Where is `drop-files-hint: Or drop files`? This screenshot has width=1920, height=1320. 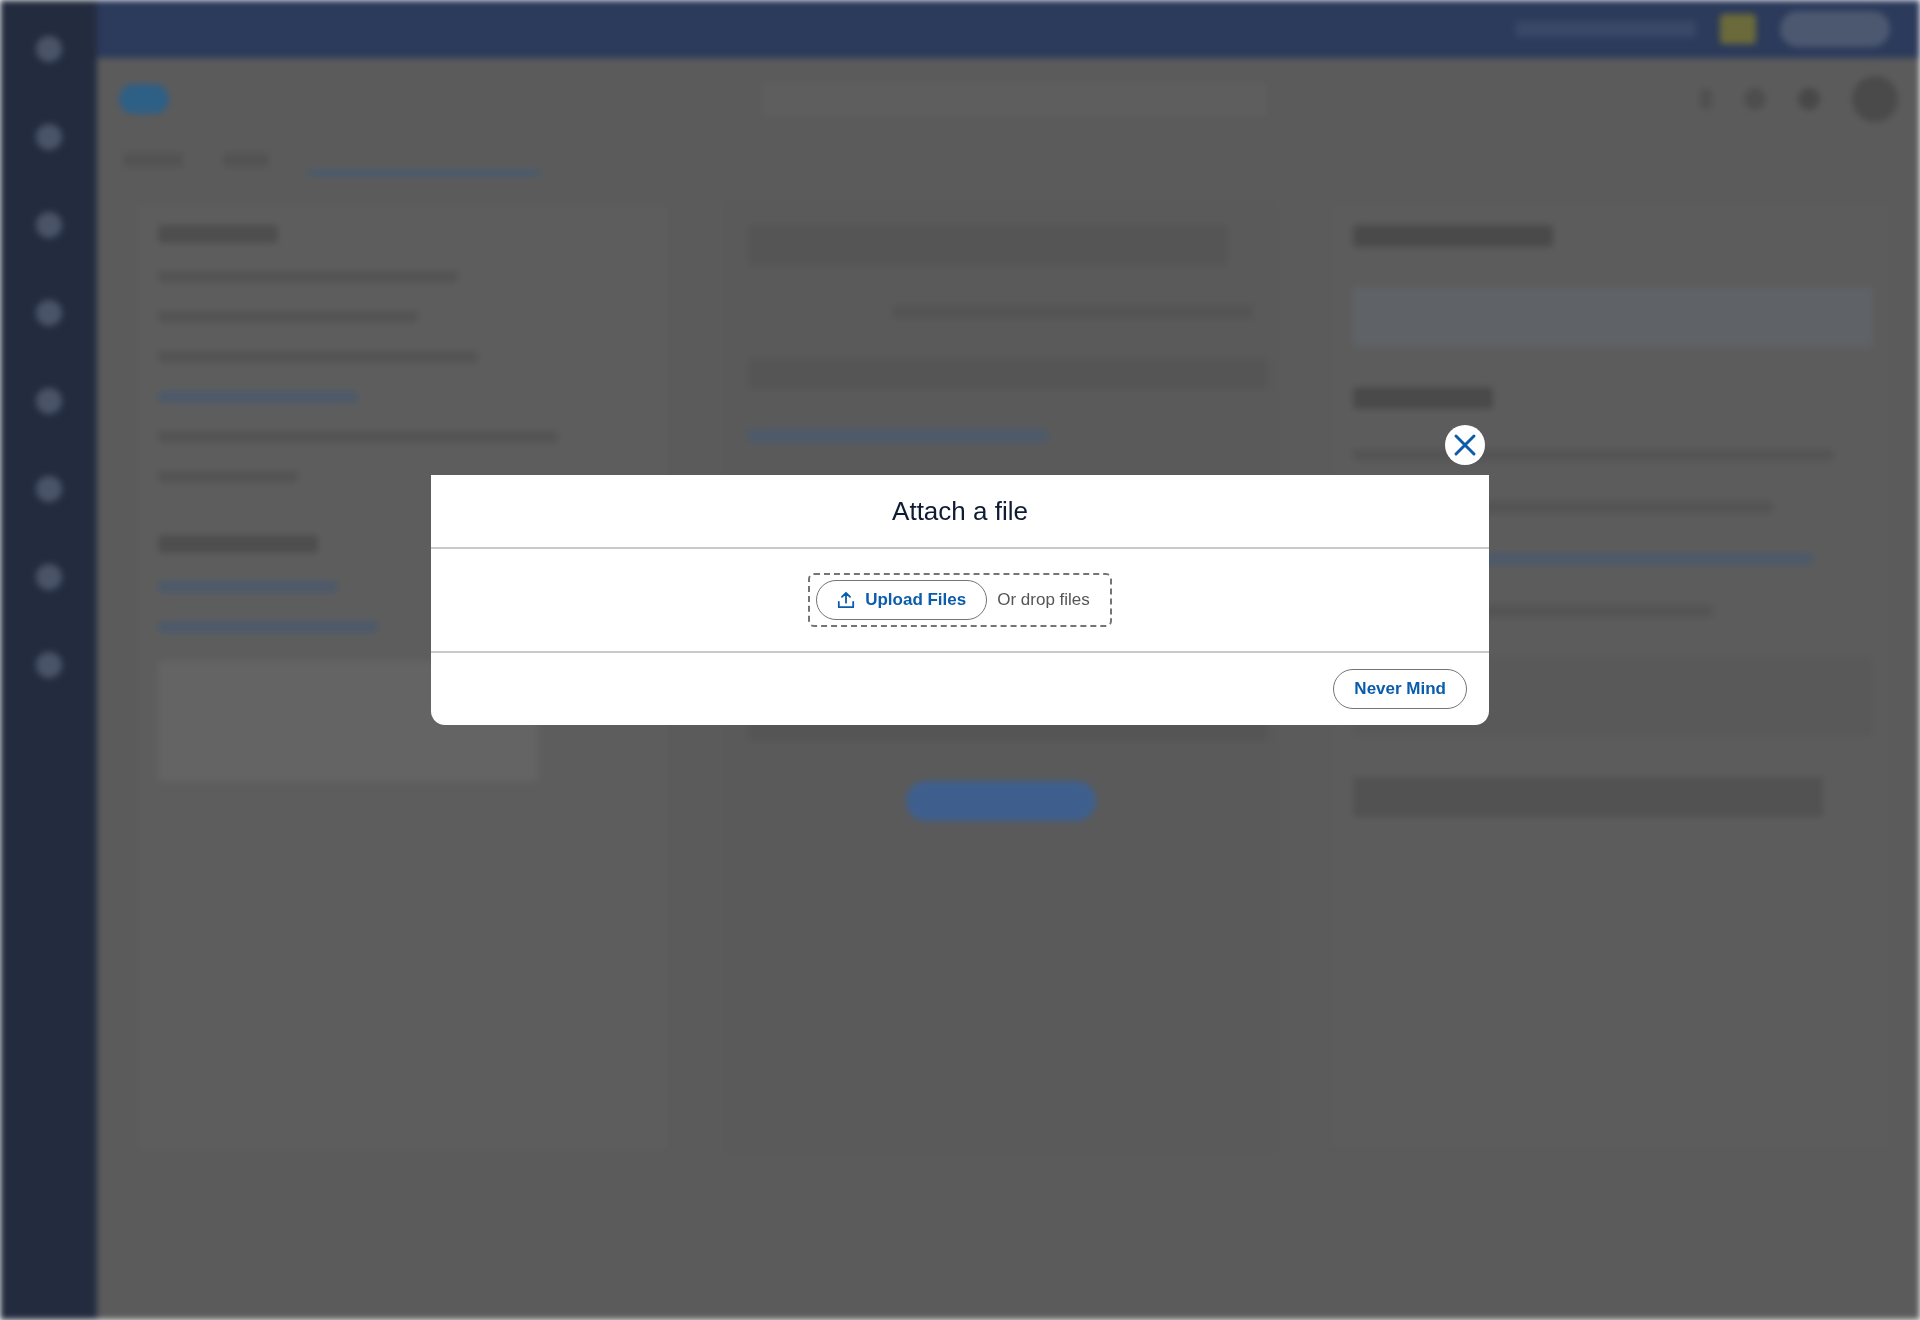
drop-files-hint: Or drop files is located at coordinates (1043, 600).